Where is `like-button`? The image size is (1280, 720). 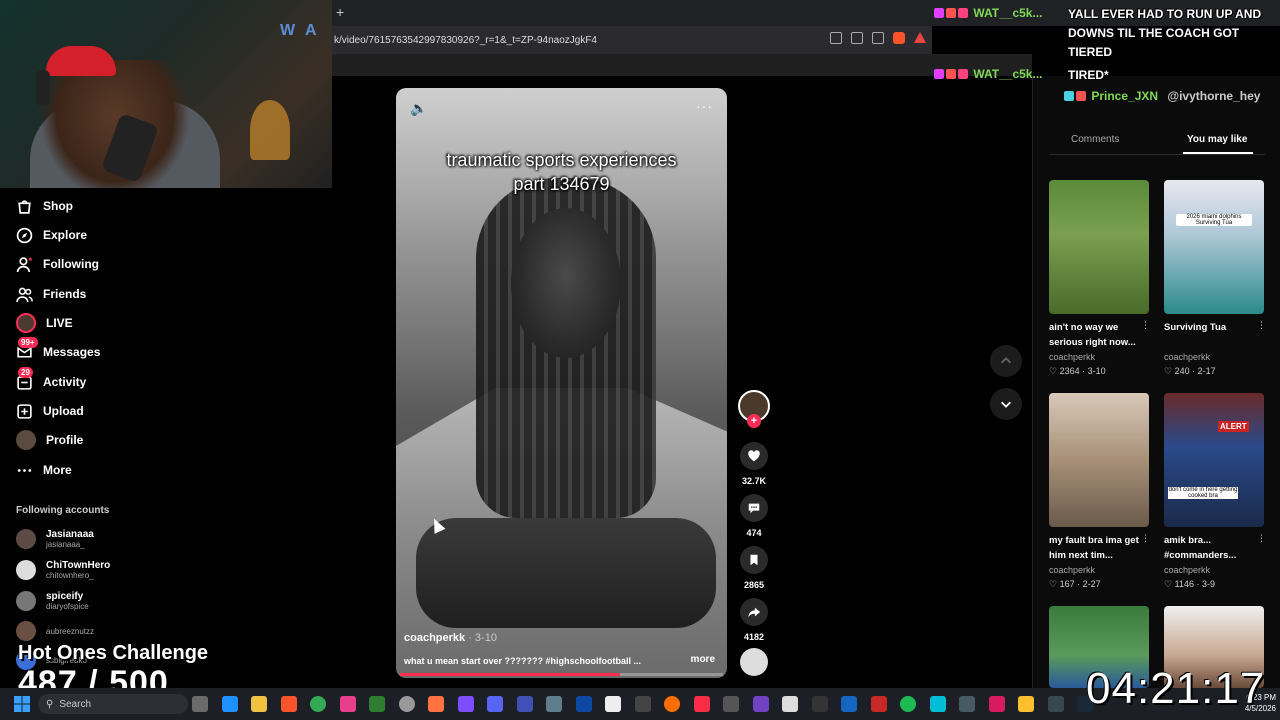 like-button is located at coordinates (754, 456).